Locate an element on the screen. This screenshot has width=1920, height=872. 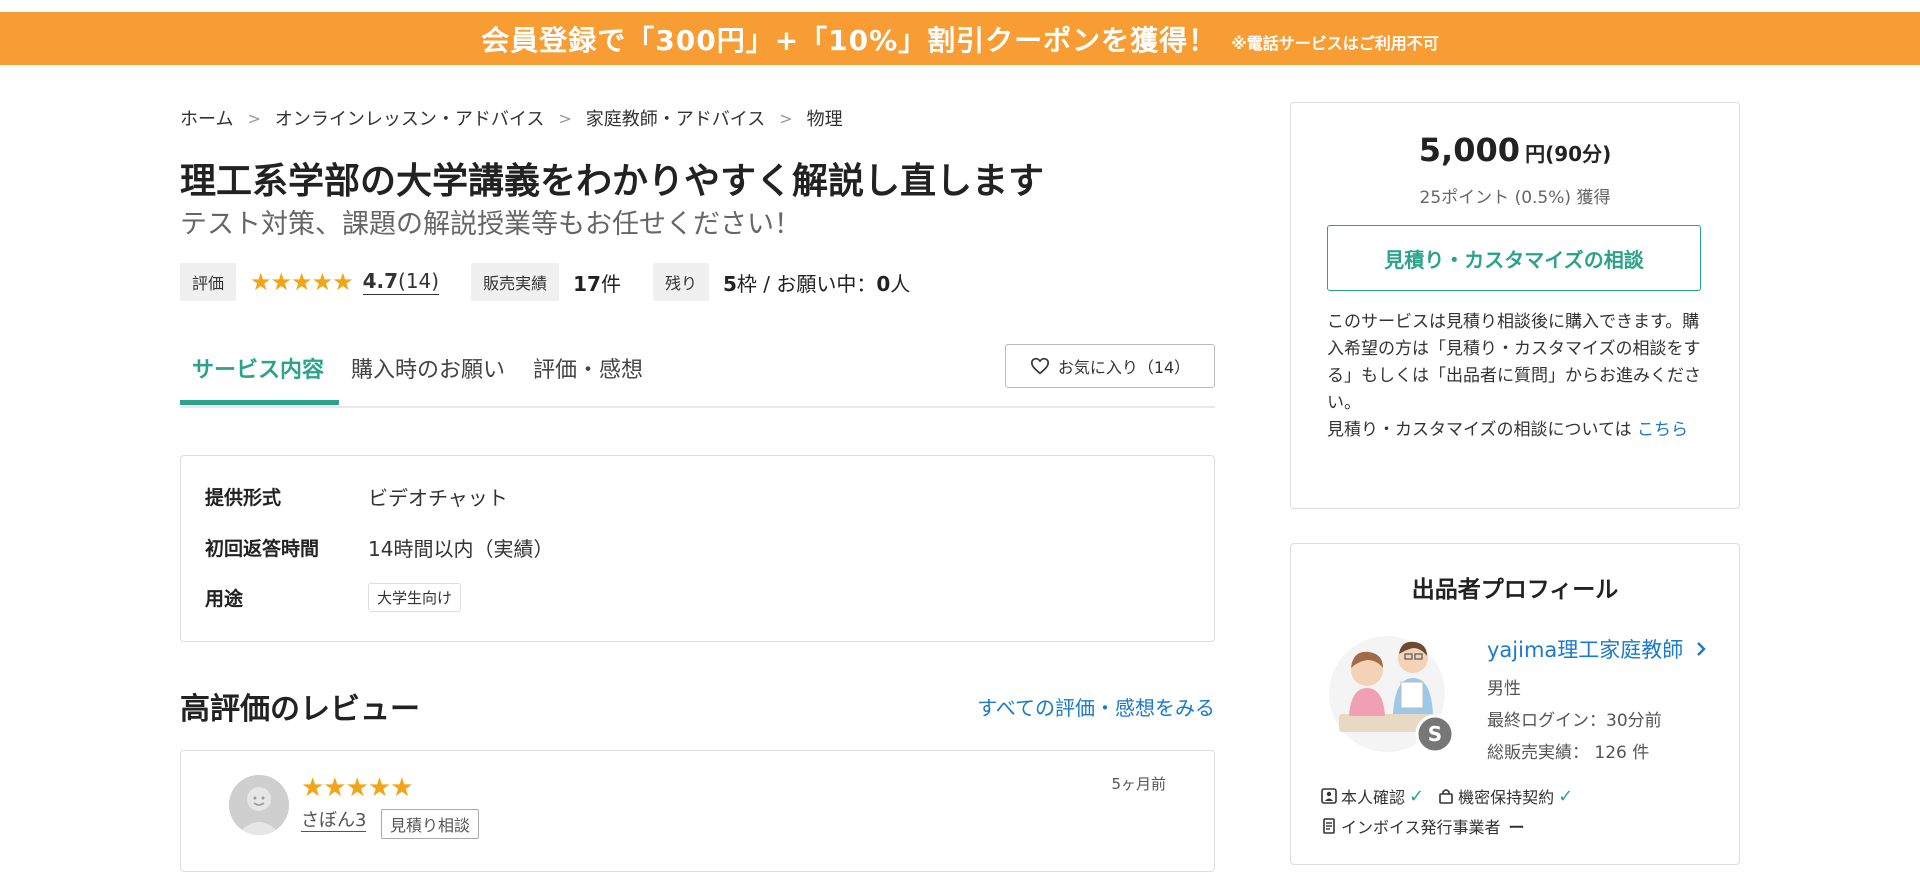
remaining-count: 5枠 / お願い中：0人 is located at coordinates (816, 282).